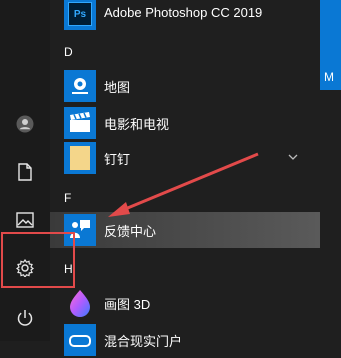 This screenshot has height=358, width=341. What do you see at coordinates (185, 123) in the screenshot?
I see `app-movies-tv: 电影和电视` at bounding box center [185, 123].